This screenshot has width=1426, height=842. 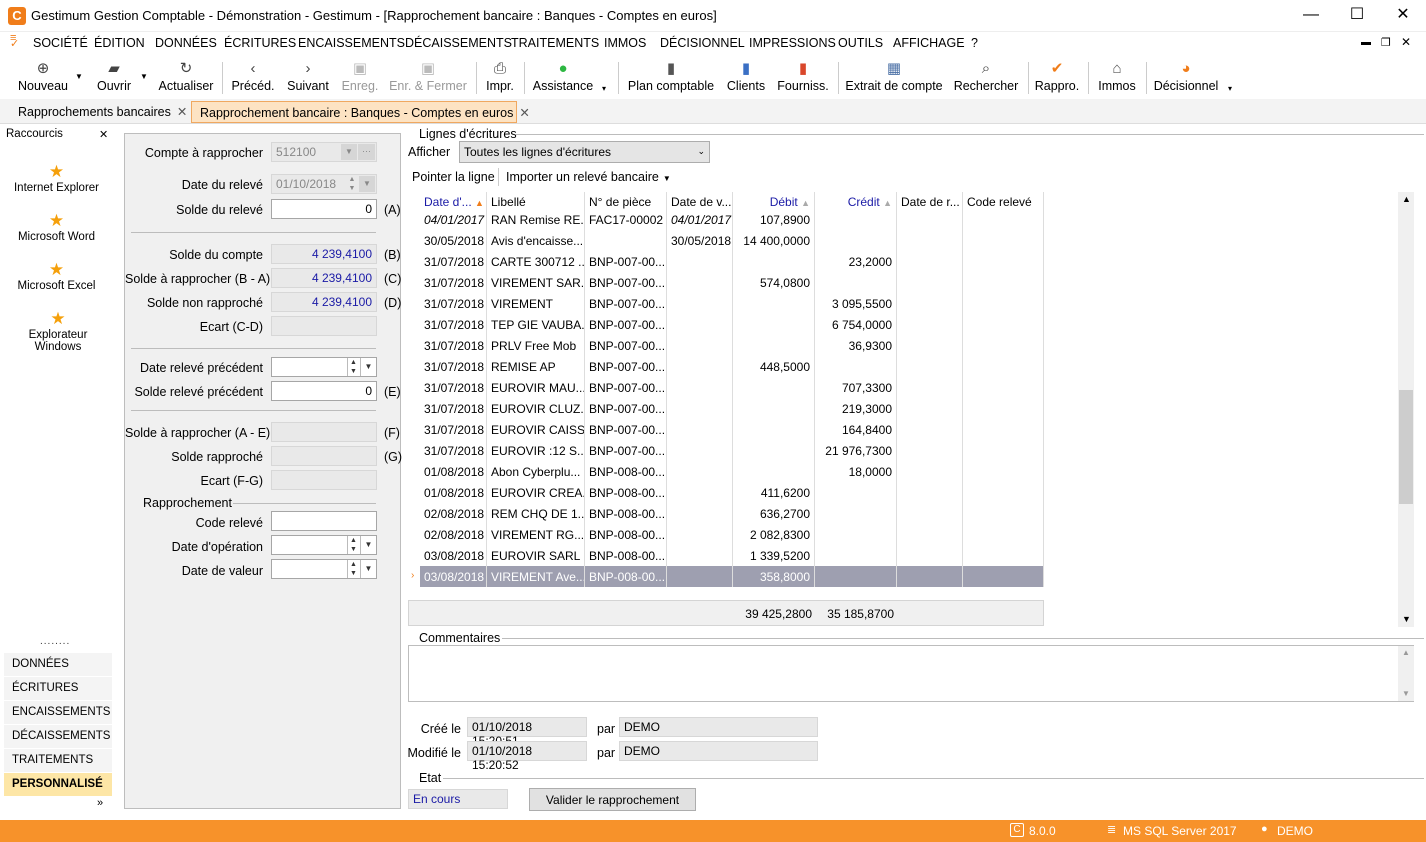 I want to click on close-panel-icon: ✕, so click(x=103, y=134).